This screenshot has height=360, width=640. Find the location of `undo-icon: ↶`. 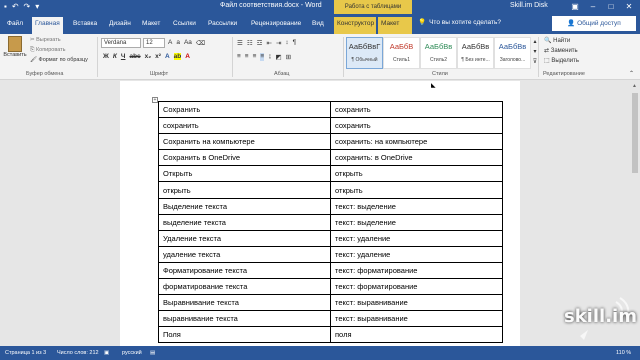

undo-icon: ↶ is located at coordinates (15, 7).